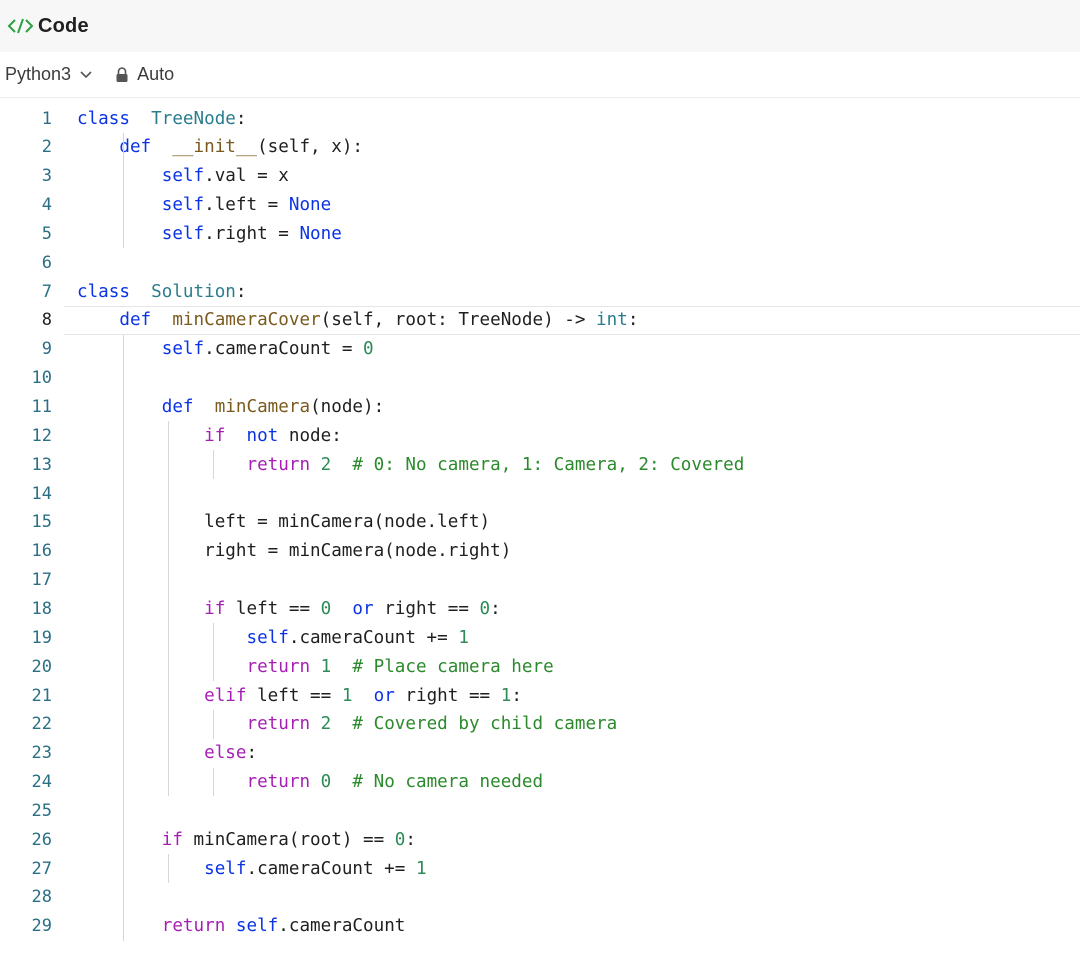 Image resolution: width=1080 pixels, height=960 pixels. Describe the element at coordinates (485, 724) in the screenshot. I see `code-token: # Covered by child camera` at that location.